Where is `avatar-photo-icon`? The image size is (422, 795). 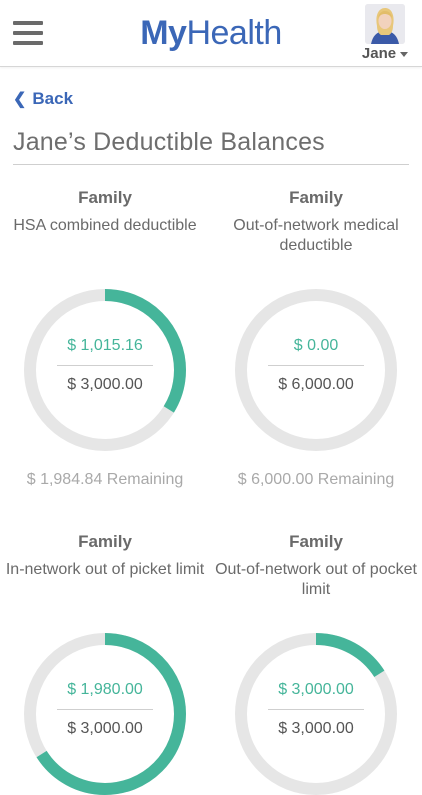 avatar-photo-icon is located at coordinates (385, 24).